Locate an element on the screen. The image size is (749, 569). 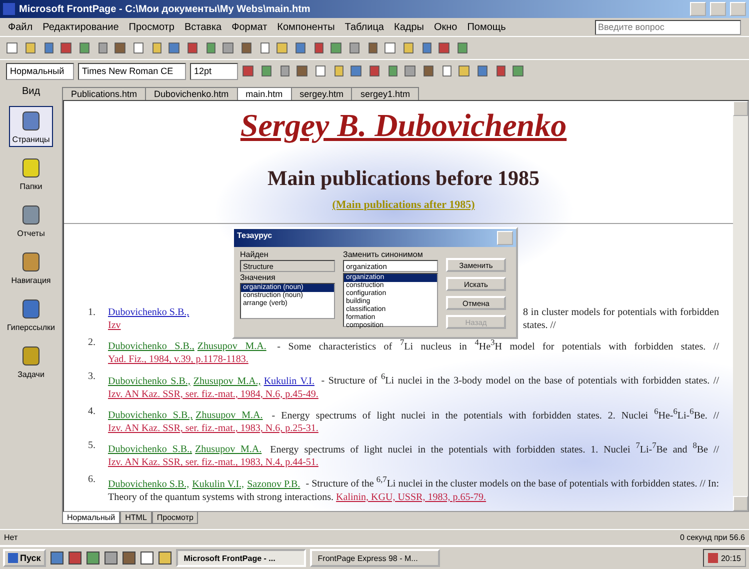
menu-item: Файл is located at coordinates (20, 27).